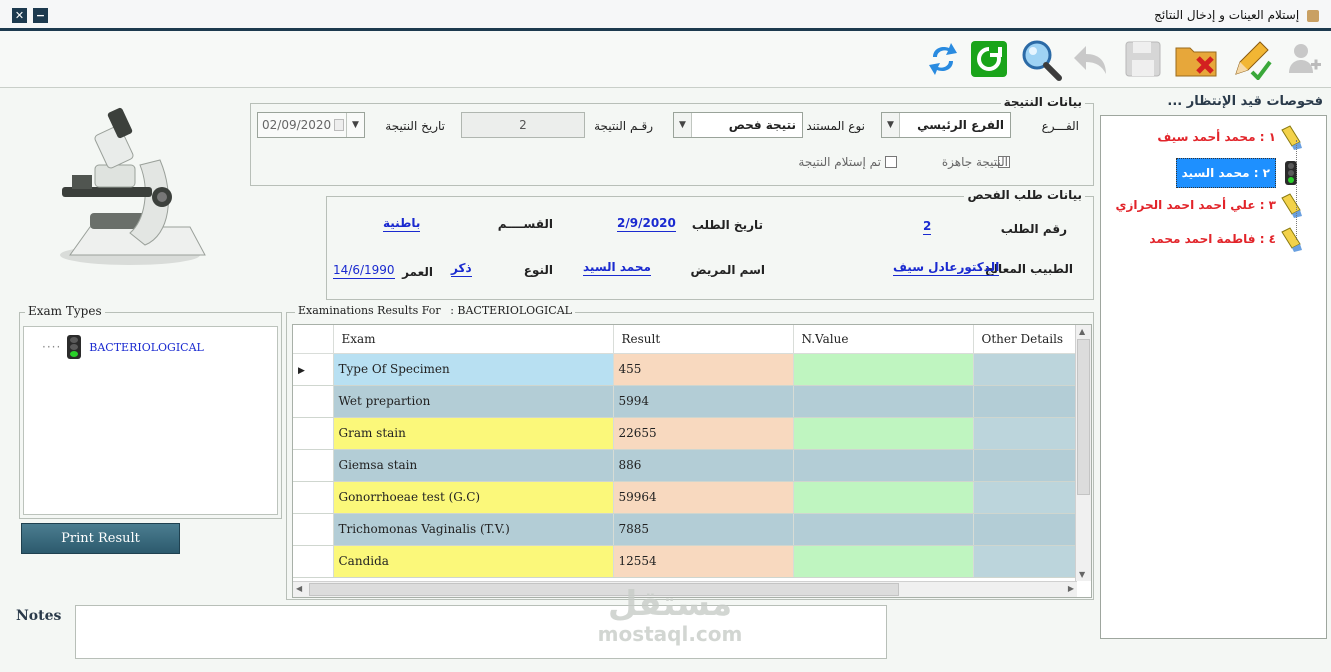  What do you see at coordinates (943, 59) in the screenshot?
I see `sync-icon` at bounding box center [943, 59].